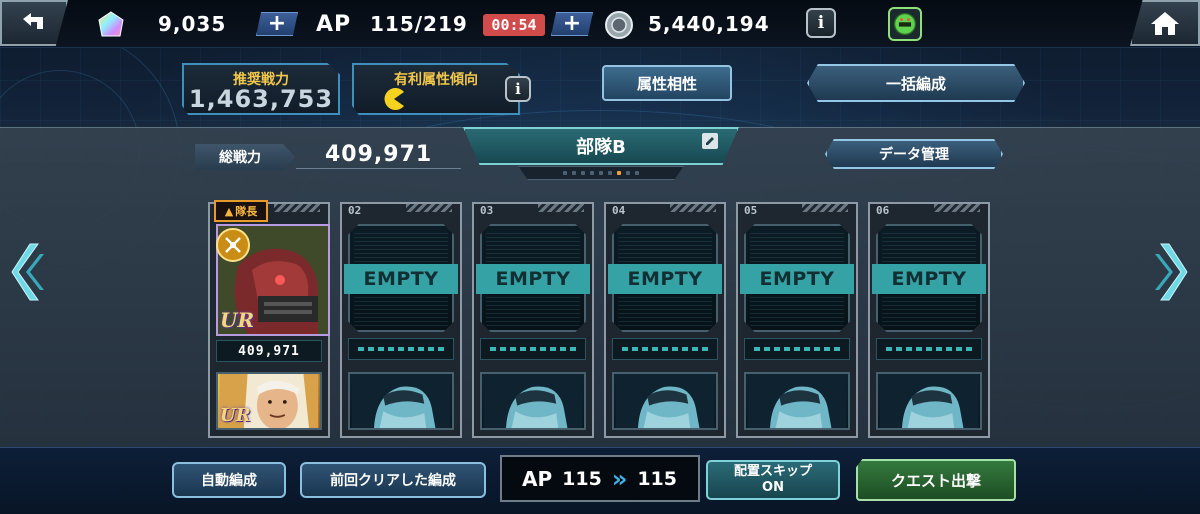 The height and width of the screenshot is (514, 1200). I want to click on unit-slot-5: 05 EMPTY, so click(797, 320).